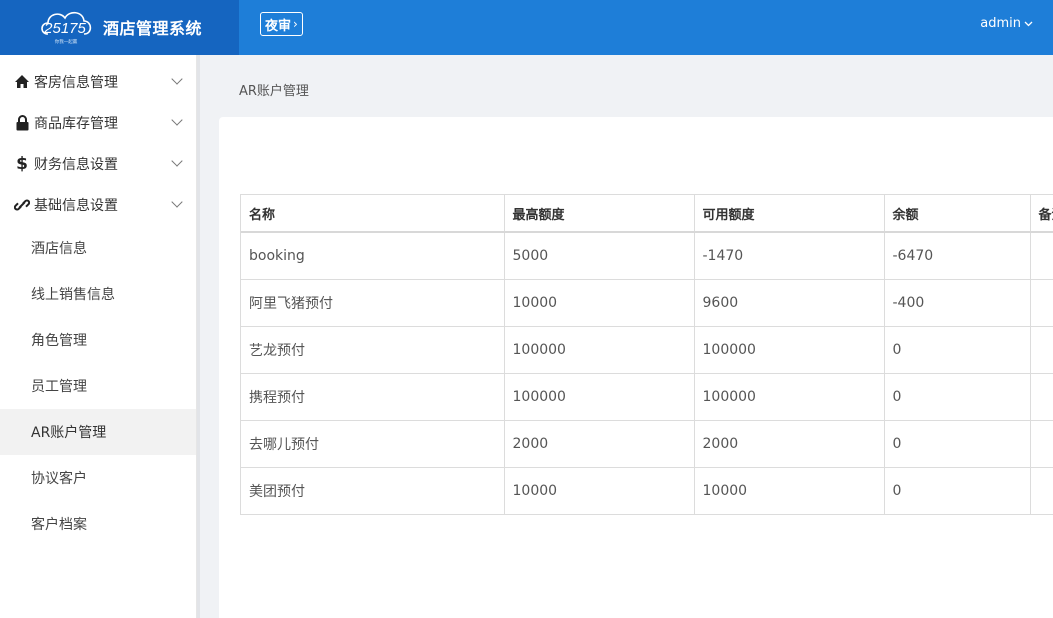 Image resolution: width=1053 pixels, height=618 pixels. Describe the element at coordinates (373, 350) in the screenshot. I see `cell-name: 艺龙预付` at that location.